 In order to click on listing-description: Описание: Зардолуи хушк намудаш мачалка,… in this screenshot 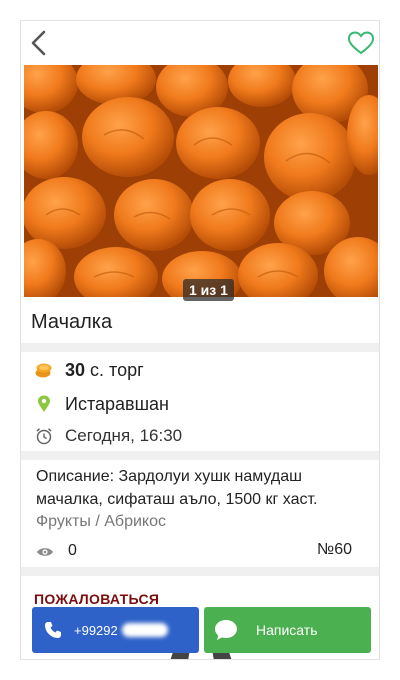, I will do `click(177, 488)`.